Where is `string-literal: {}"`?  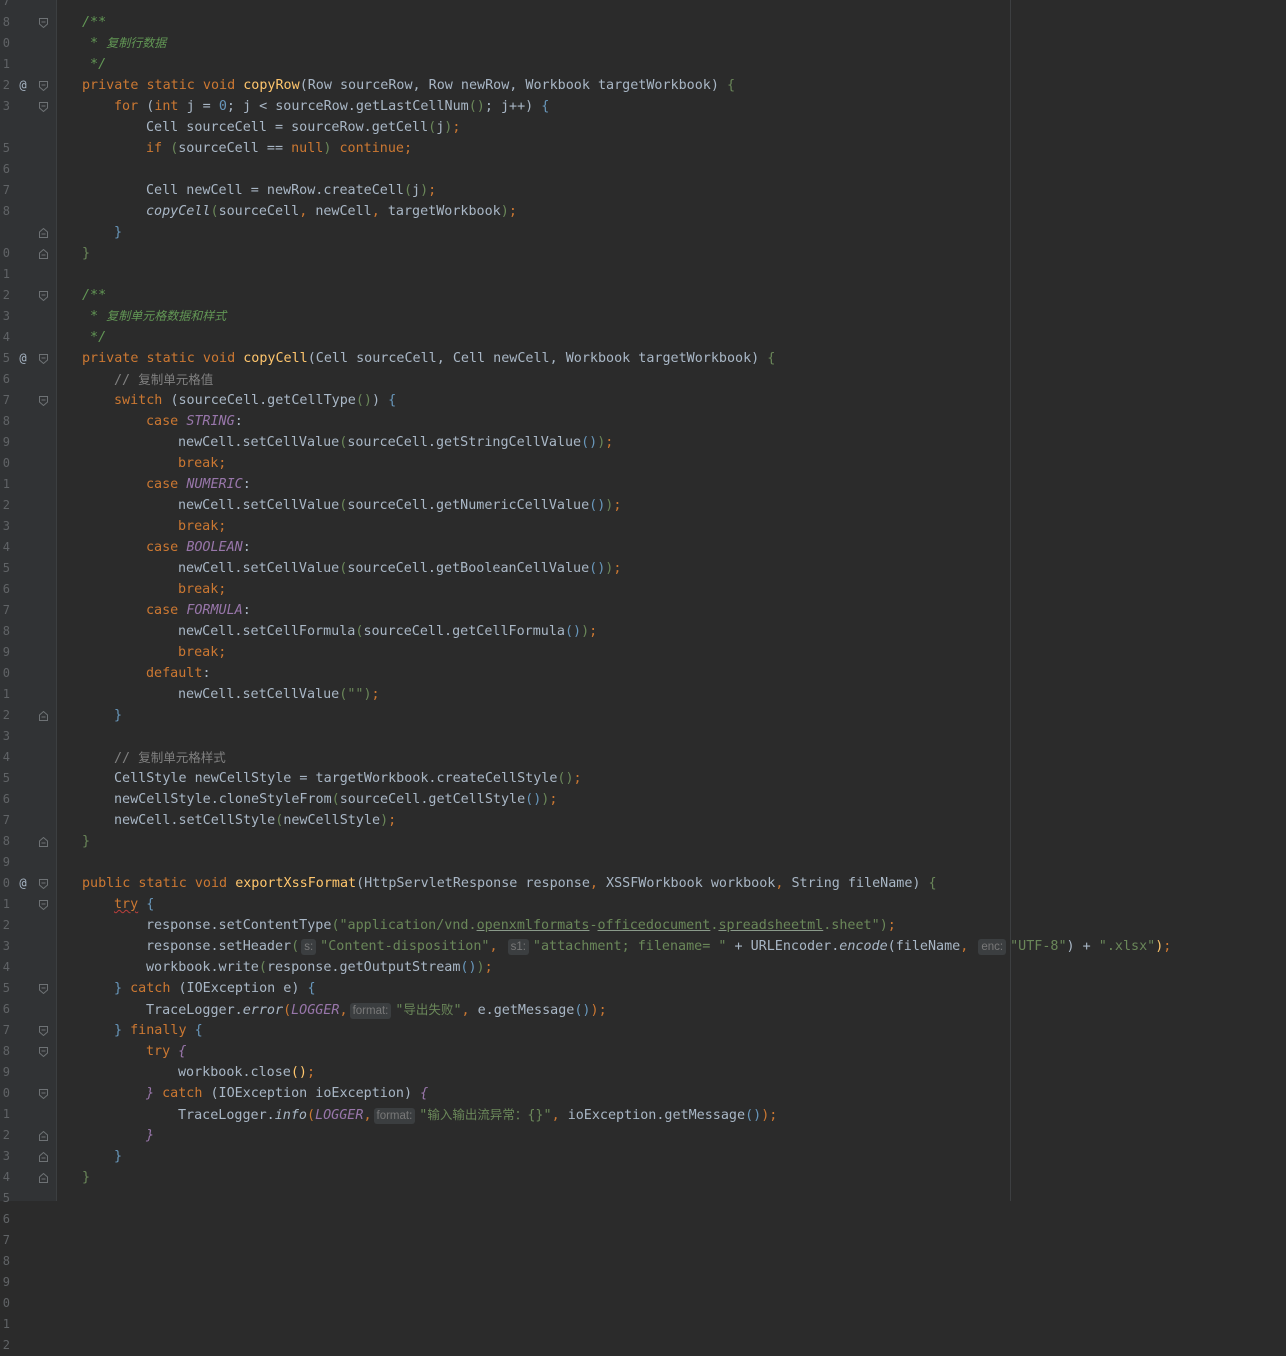 string-literal: {}" is located at coordinates (539, 1115).